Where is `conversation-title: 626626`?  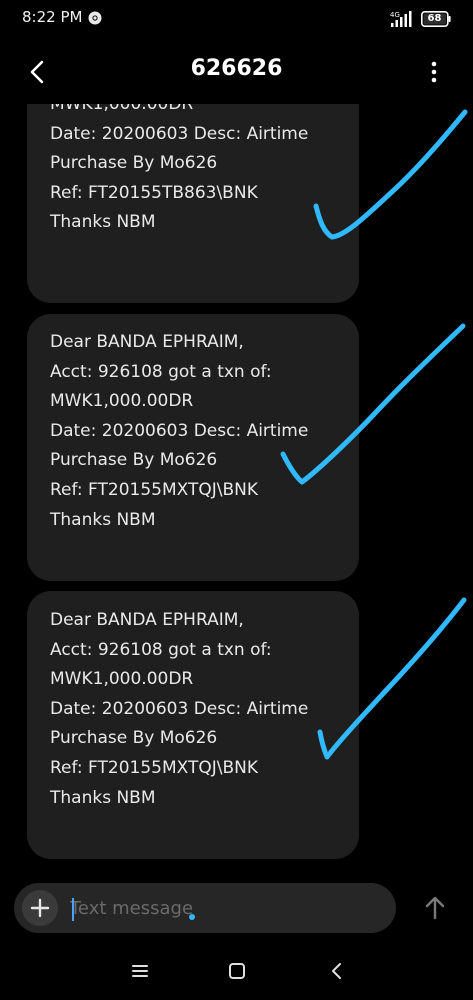 conversation-title: 626626 is located at coordinates (236, 68).